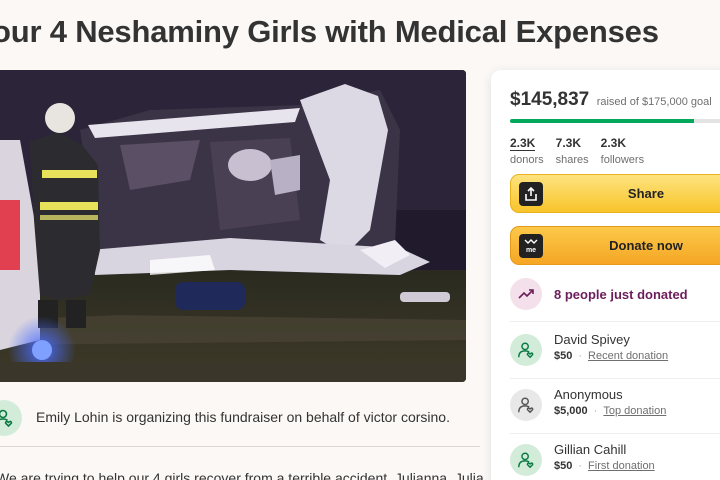 Image resolution: width=720 pixels, height=480 pixels. Describe the element at coordinates (634, 411) in the screenshot. I see `donation-type-link: Top donation` at that location.